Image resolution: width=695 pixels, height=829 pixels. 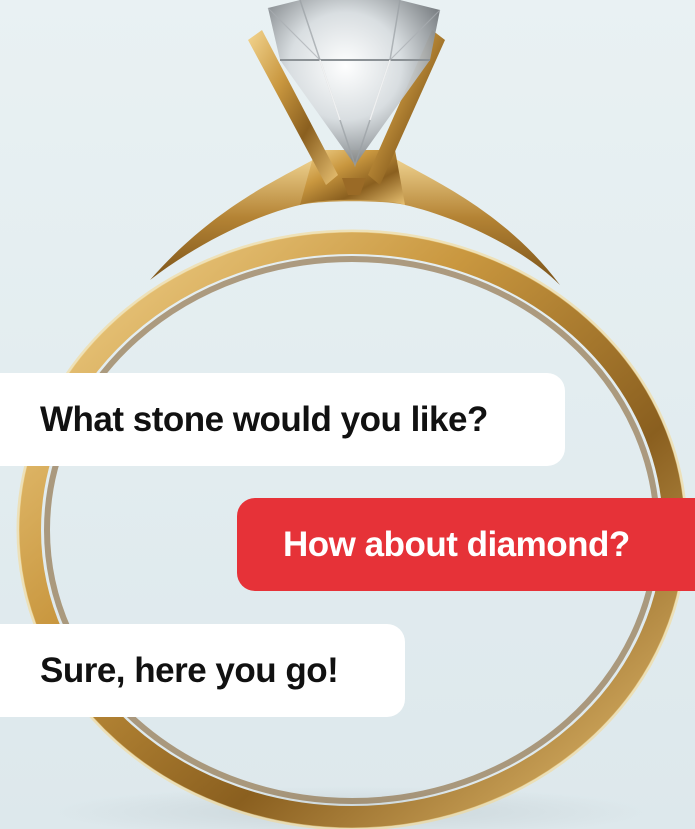 What do you see at coordinates (189, 670) in the screenshot?
I see `message-text: Sure, here you go!` at bounding box center [189, 670].